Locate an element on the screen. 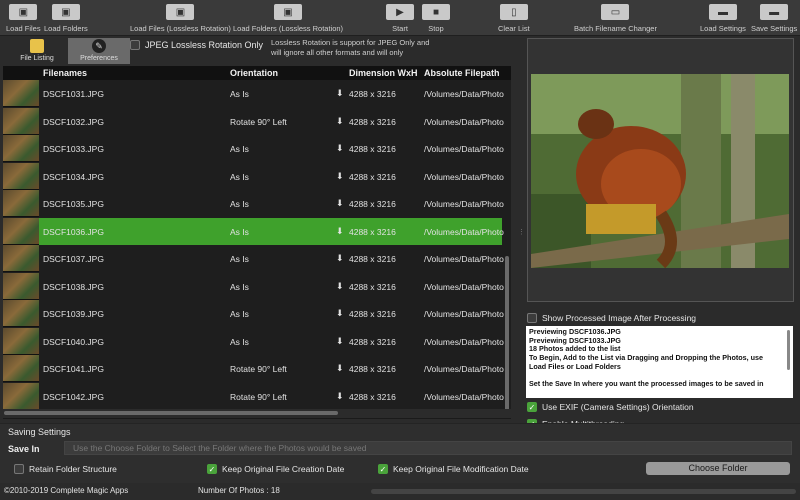  cell-filename: DSCF1035.JPG is located at coordinates (73, 204).